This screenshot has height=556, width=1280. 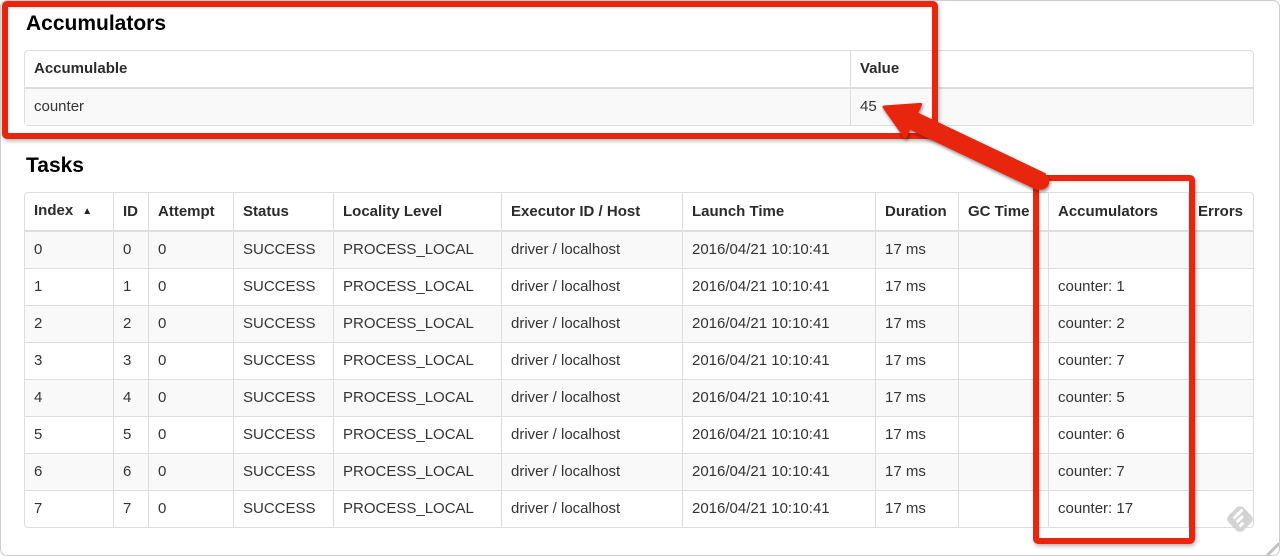 What do you see at coordinates (69, 508) in the screenshot?
I see `cell-index: 7` at bounding box center [69, 508].